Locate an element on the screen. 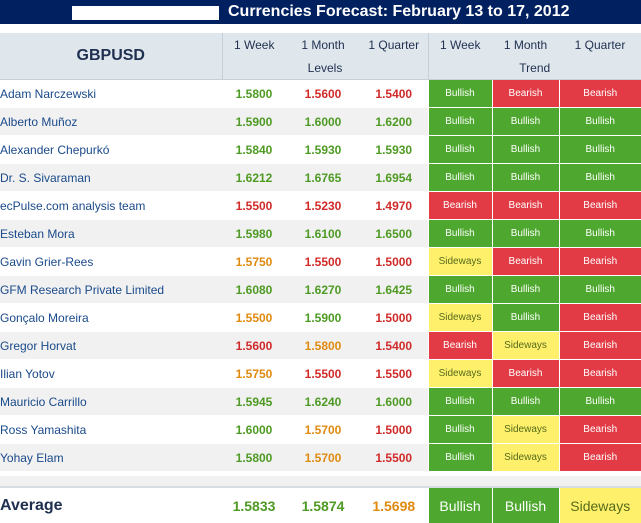 This screenshot has width=641, height=523. level-1month: 1.6270 is located at coordinates (323, 289).